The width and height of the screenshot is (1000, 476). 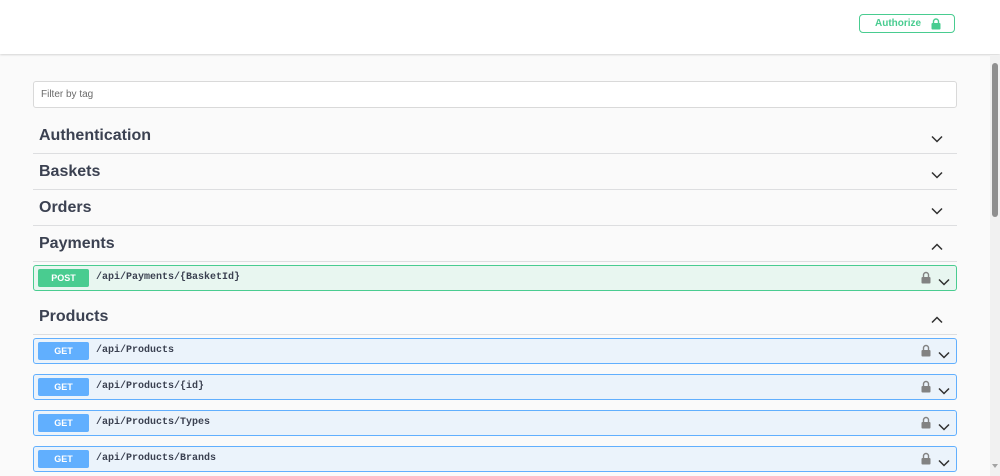 I want to click on operation-get-products: GET /api/Products, so click(x=495, y=351).